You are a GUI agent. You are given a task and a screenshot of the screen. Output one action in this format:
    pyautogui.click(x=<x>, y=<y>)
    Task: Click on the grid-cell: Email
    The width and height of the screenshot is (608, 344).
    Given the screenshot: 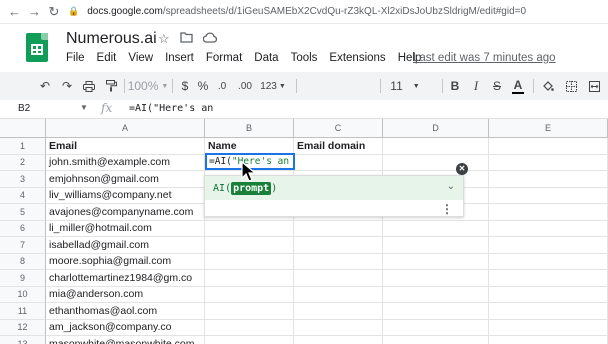 What is the action you would take?
    pyautogui.click(x=125, y=146)
    